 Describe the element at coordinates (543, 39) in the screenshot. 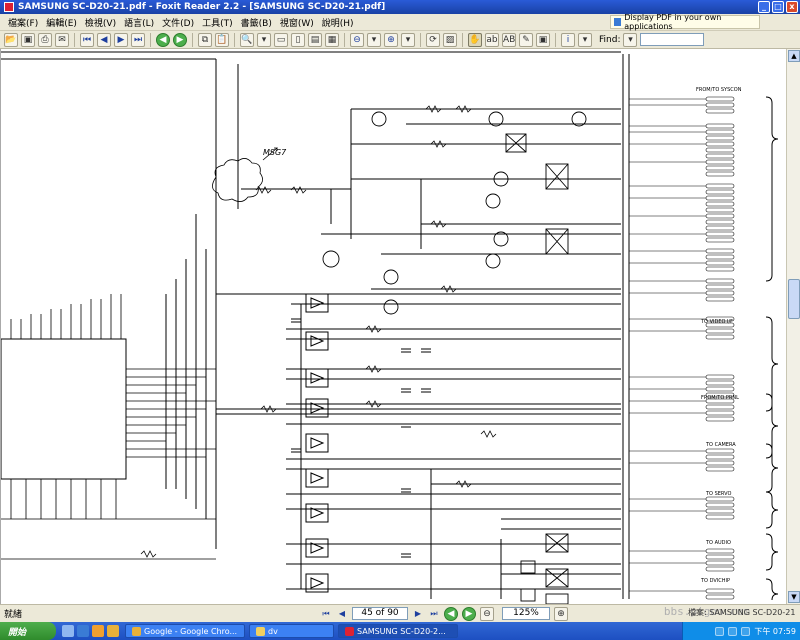

I see `image-tool-icon: ▣` at that location.